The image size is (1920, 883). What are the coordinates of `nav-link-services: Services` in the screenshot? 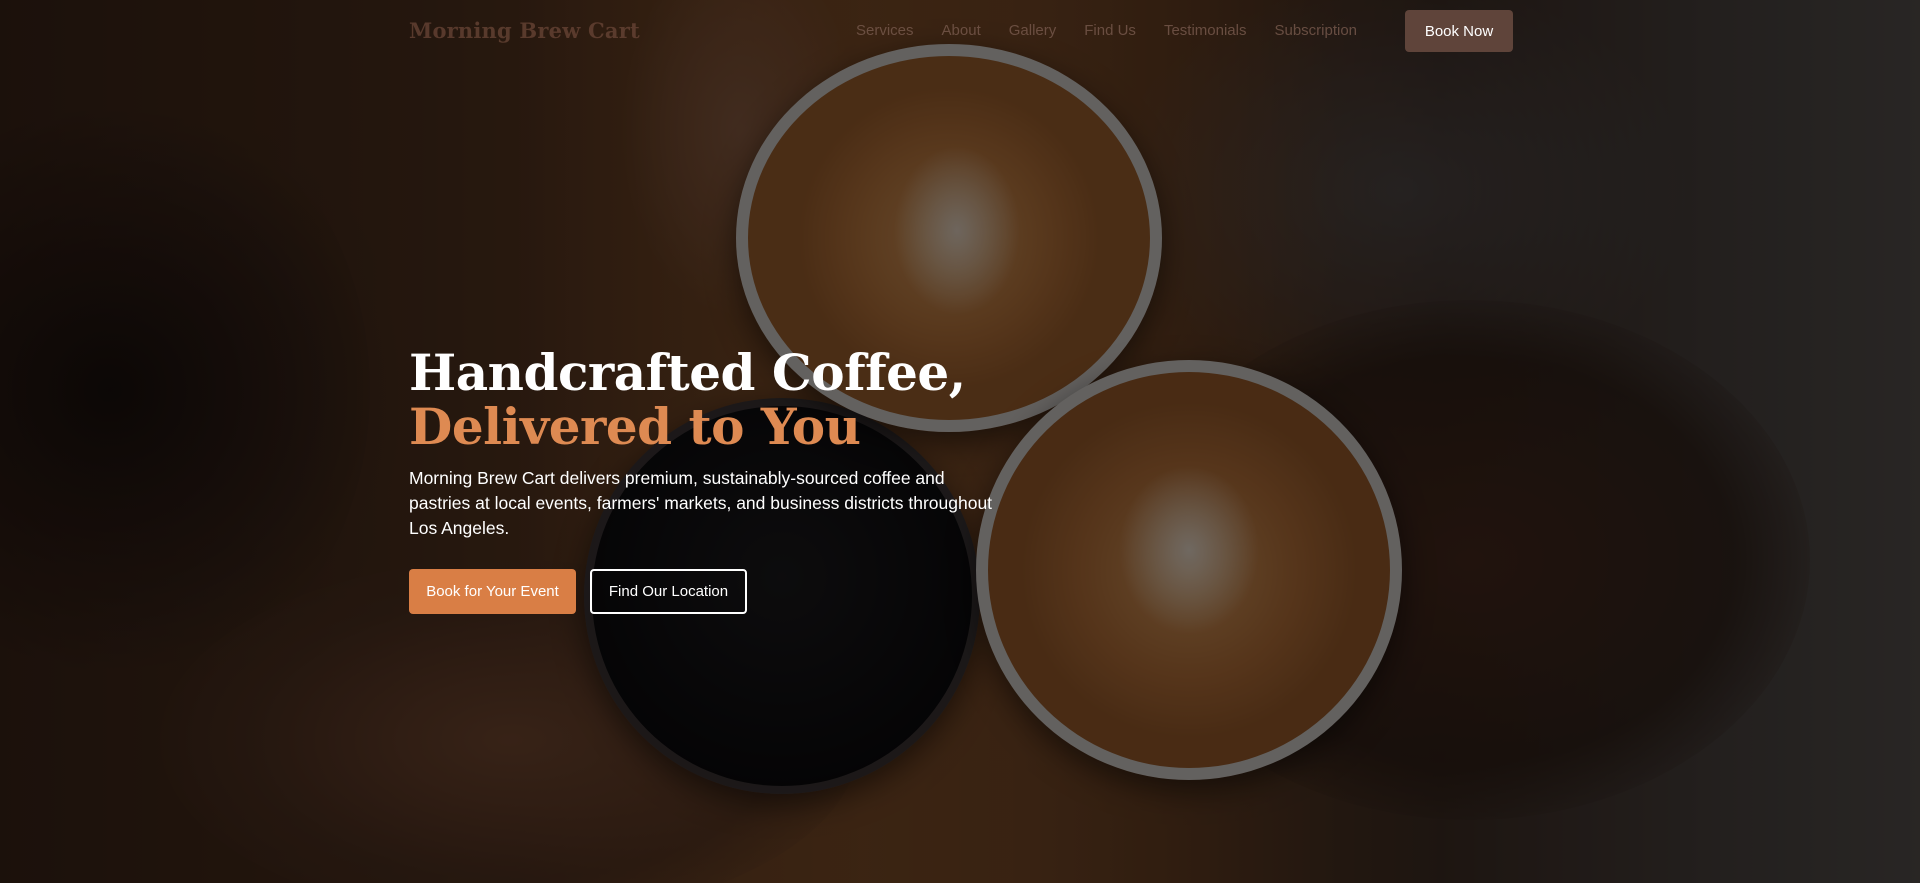 It's located at (885, 30).